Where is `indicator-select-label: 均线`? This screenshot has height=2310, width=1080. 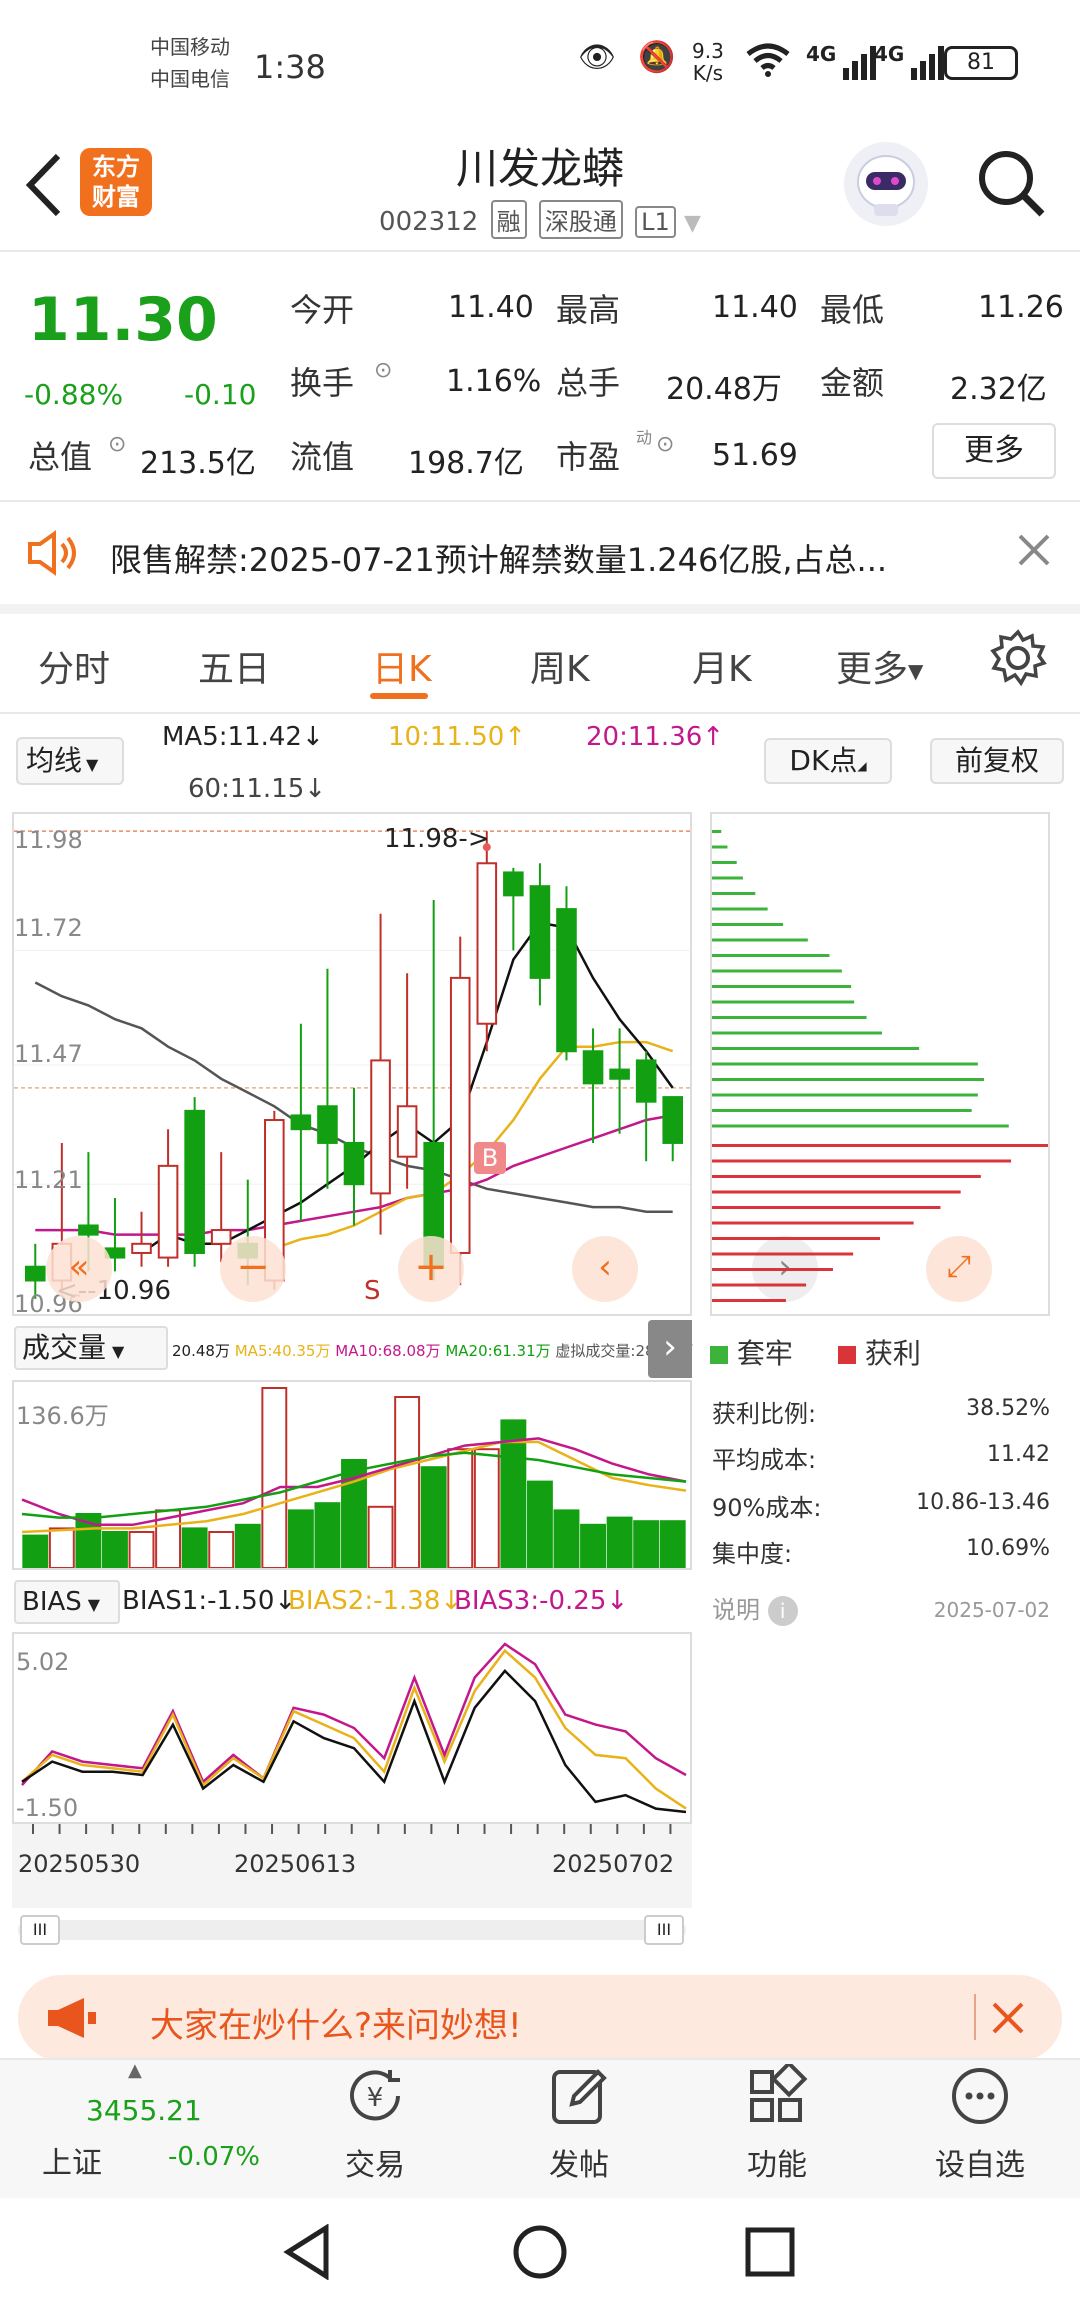
indicator-select-label: 均线 is located at coordinates (54, 760).